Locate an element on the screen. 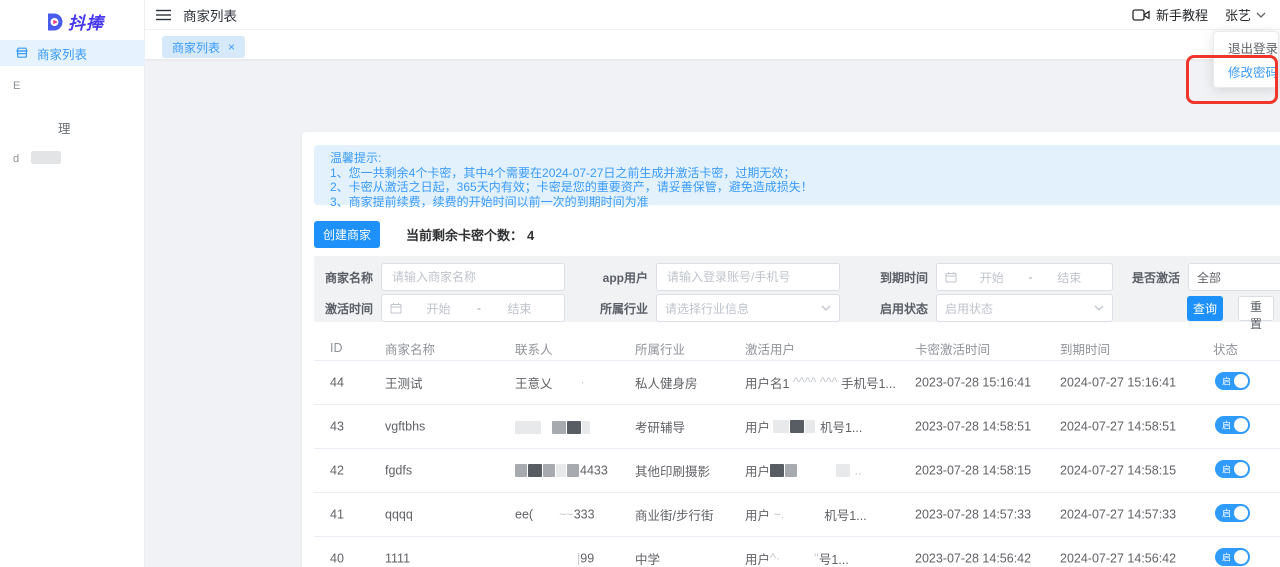 The image size is (1280, 567). column-header: 卡密激活时间 is located at coordinates (953, 349).